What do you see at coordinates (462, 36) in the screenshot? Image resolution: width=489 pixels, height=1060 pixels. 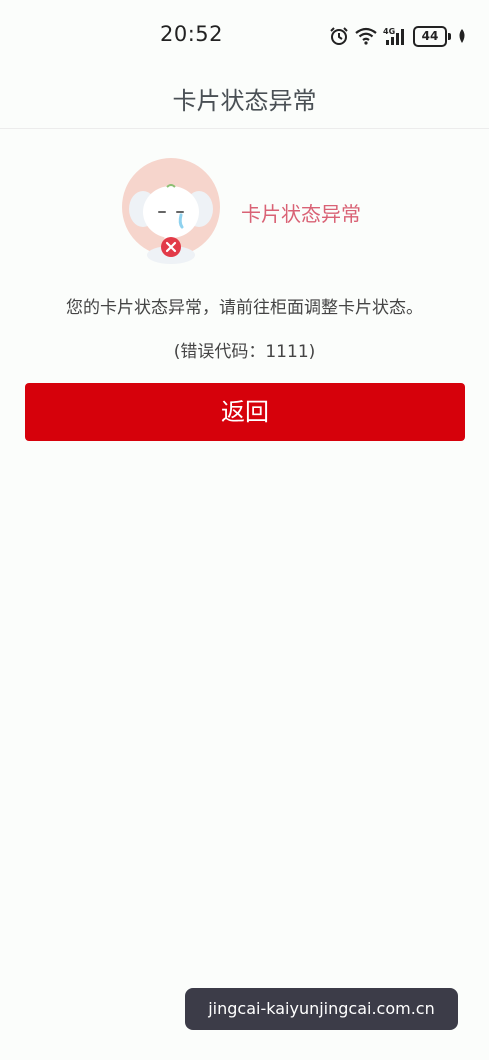 I see `leaf-icon` at bounding box center [462, 36].